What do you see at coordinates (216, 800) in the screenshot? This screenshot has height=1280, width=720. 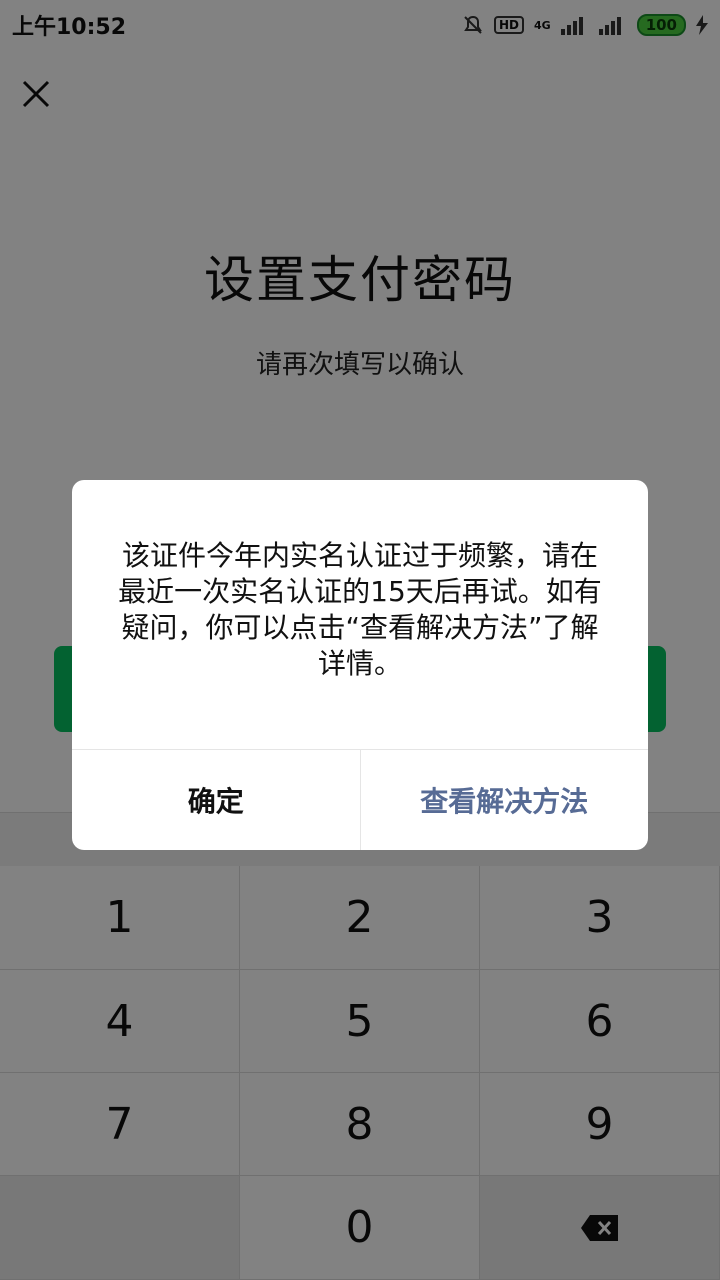 I see `confirm-button: 确定` at bounding box center [216, 800].